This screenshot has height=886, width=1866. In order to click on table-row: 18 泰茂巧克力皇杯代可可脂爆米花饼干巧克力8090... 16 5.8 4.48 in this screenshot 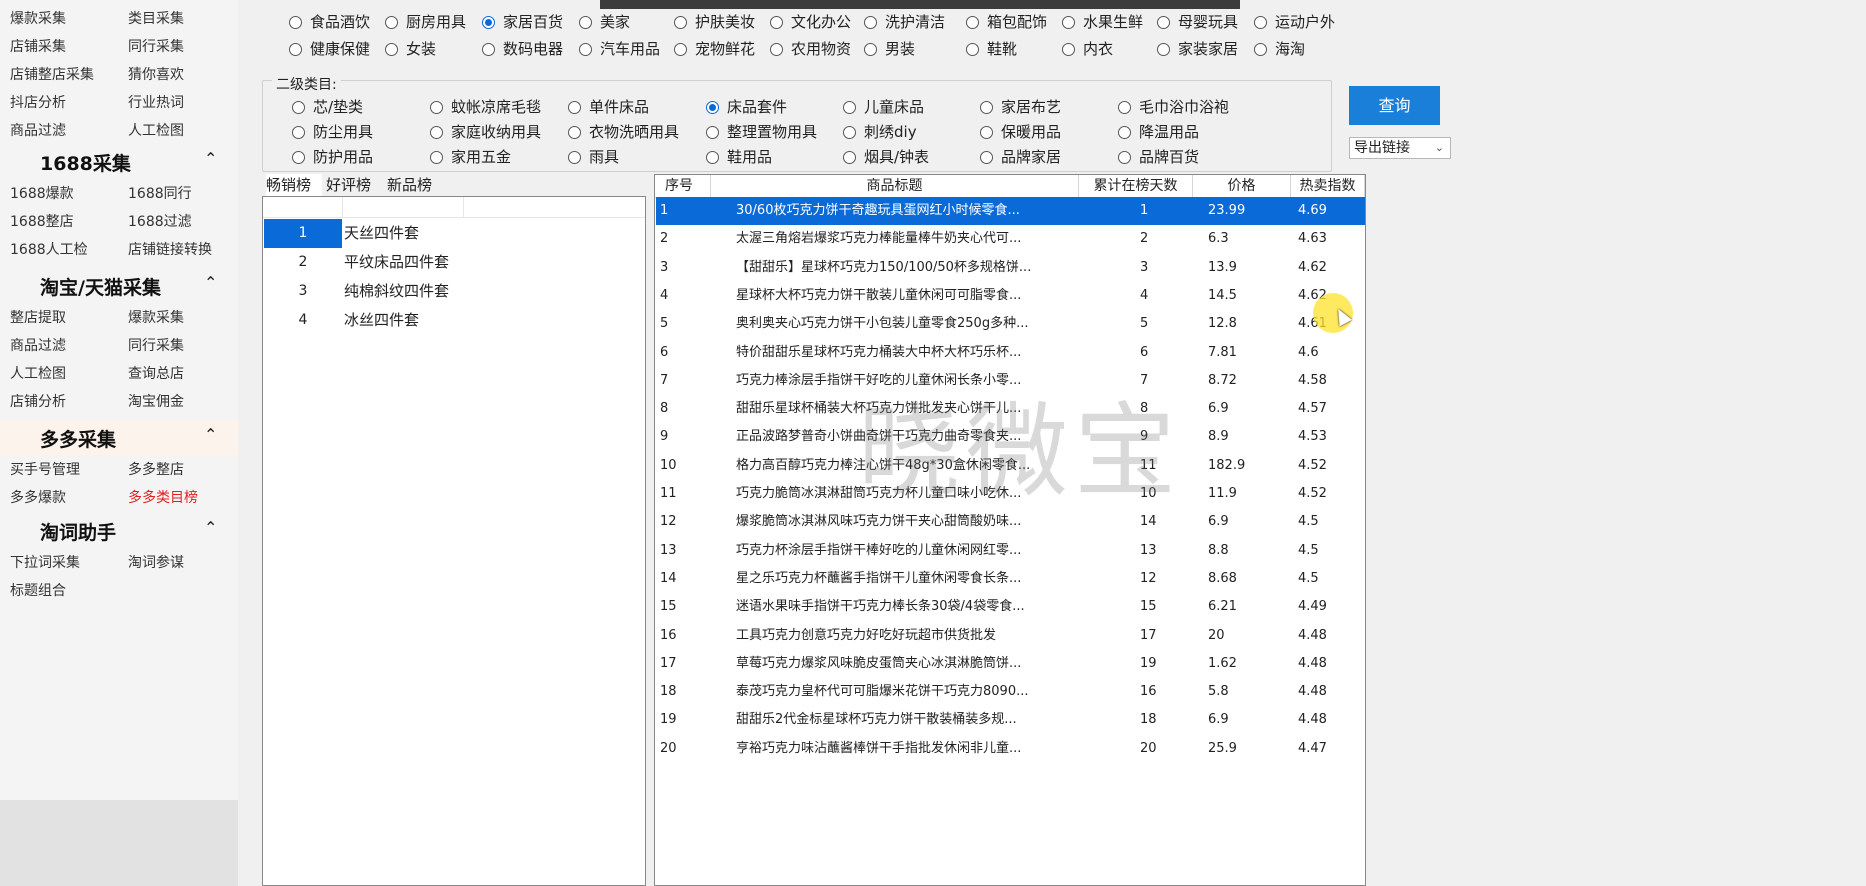, I will do `click(1010, 692)`.